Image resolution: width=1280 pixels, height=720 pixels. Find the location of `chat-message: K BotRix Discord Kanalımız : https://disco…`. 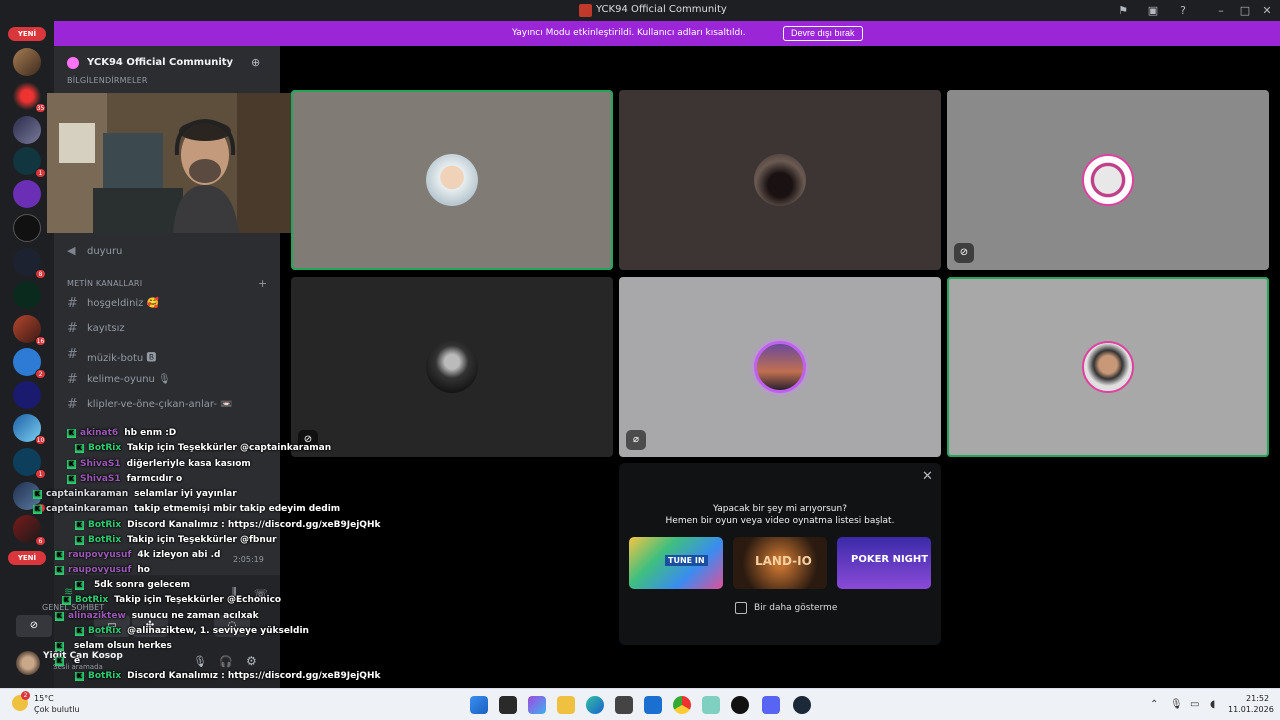

chat-message: K BotRix Discord Kanalımız : https://disco… is located at coordinates (227, 525).